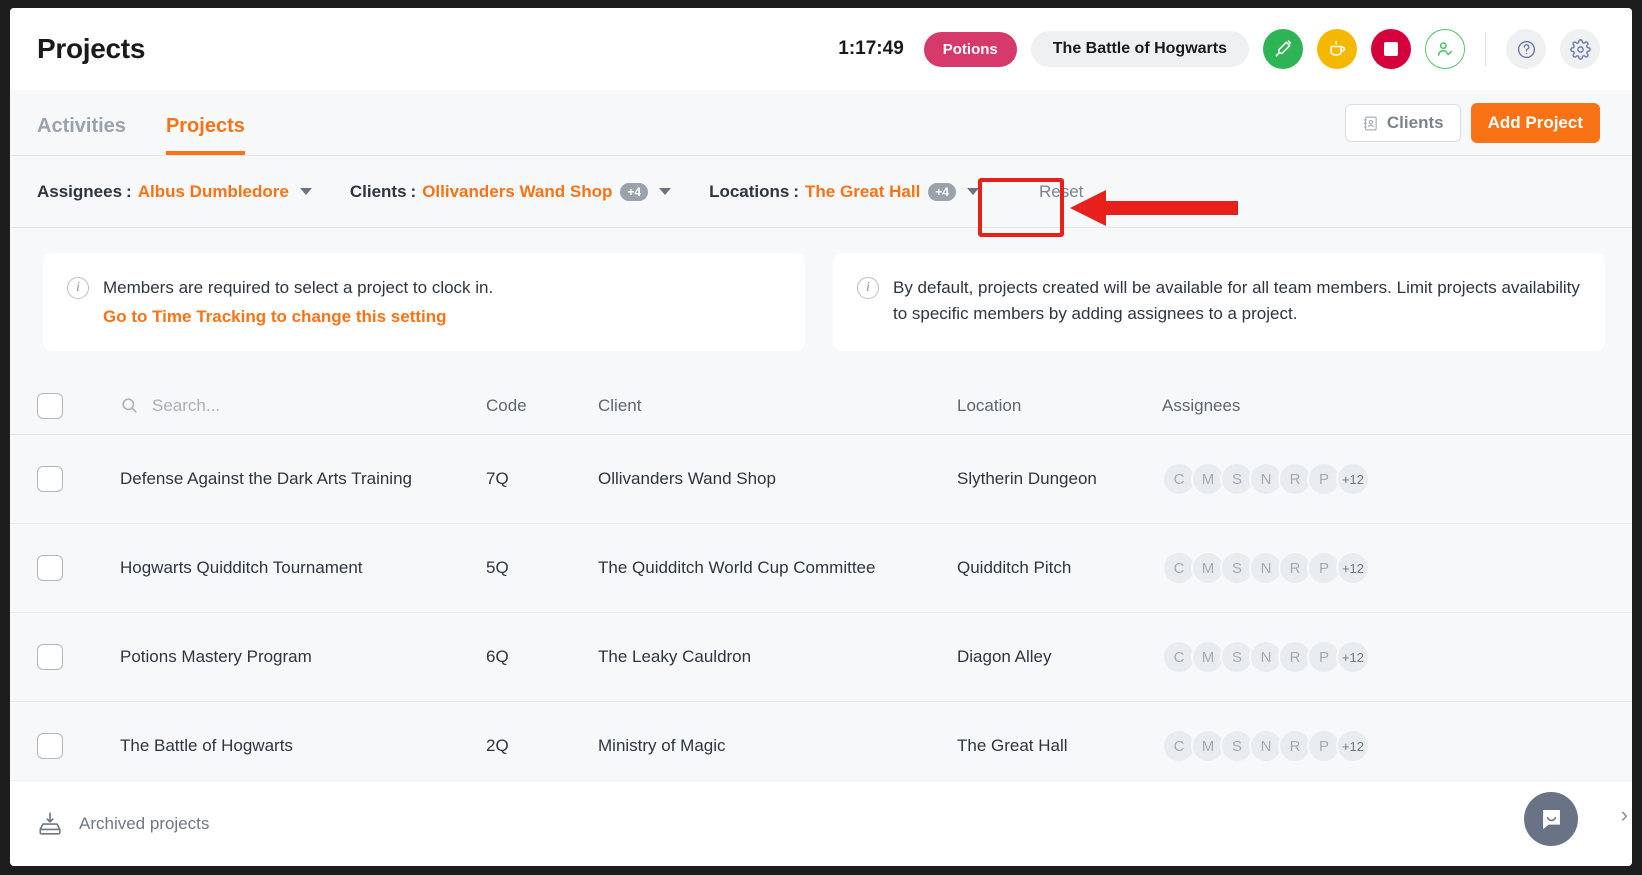  I want to click on stop-square-icon, so click(1391, 49).